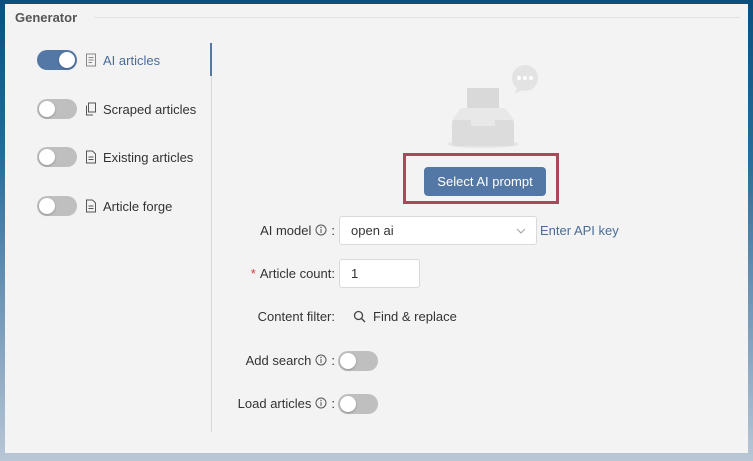  What do you see at coordinates (296, 316) in the screenshot?
I see `content-filter-label: Content filter:` at bounding box center [296, 316].